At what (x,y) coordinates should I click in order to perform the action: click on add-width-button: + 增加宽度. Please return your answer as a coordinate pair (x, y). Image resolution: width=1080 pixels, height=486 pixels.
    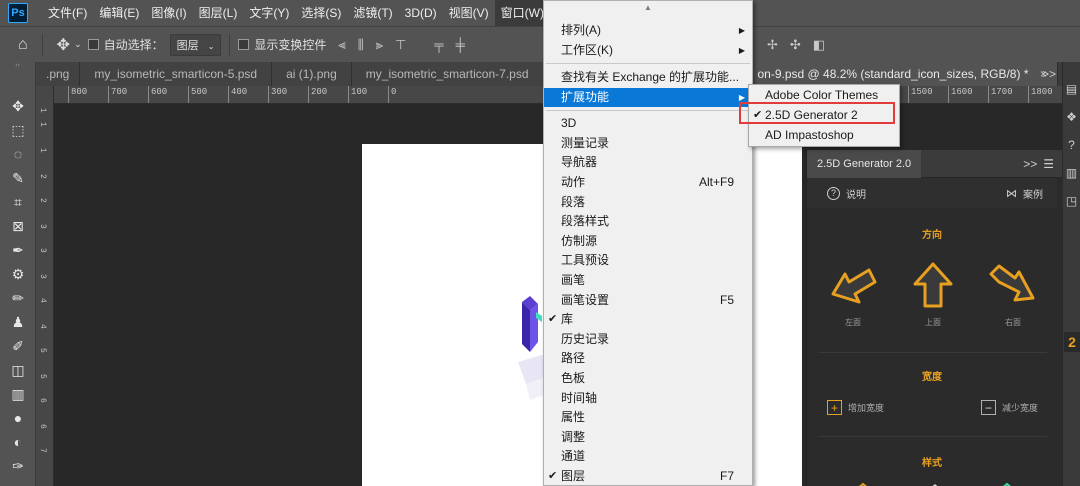
    Looking at the image, I should click on (855, 407).